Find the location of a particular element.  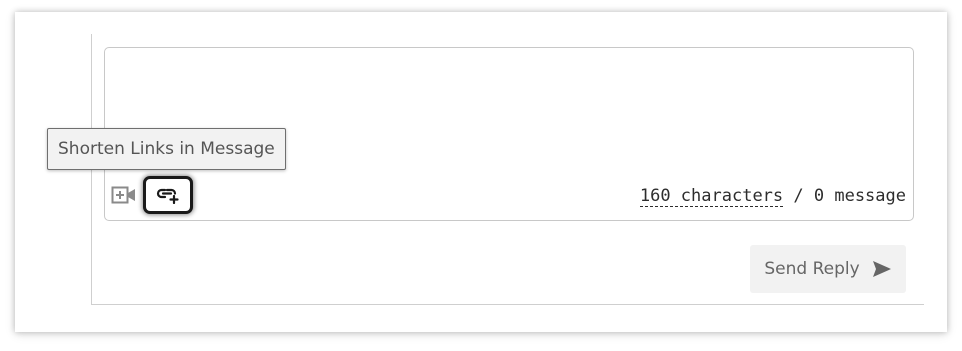

character-count: 160 characters is located at coordinates (711, 196).